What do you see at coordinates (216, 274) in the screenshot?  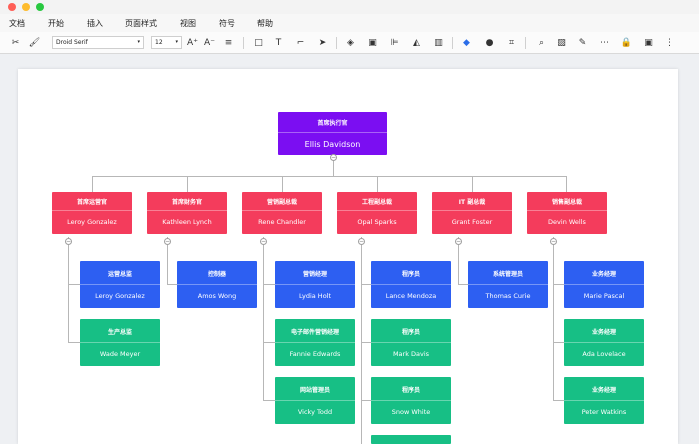 I see `node-title: 控制器` at bounding box center [216, 274].